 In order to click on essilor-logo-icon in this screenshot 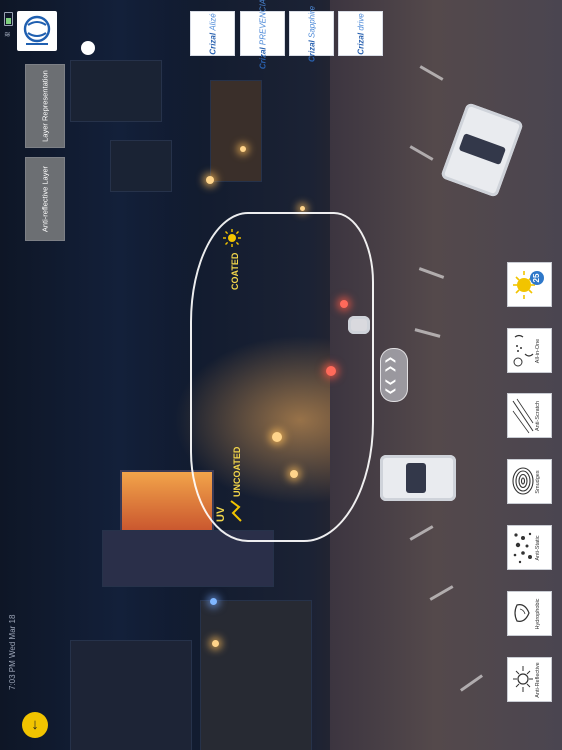, I will do `click(37, 30)`.